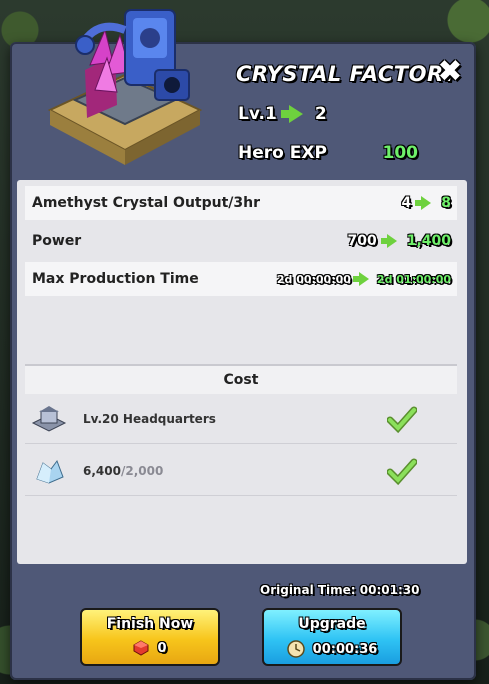 This screenshot has width=489, height=684. Describe the element at coordinates (413, 279) in the screenshot. I see `stat-to: 2d 01:00:00` at that location.